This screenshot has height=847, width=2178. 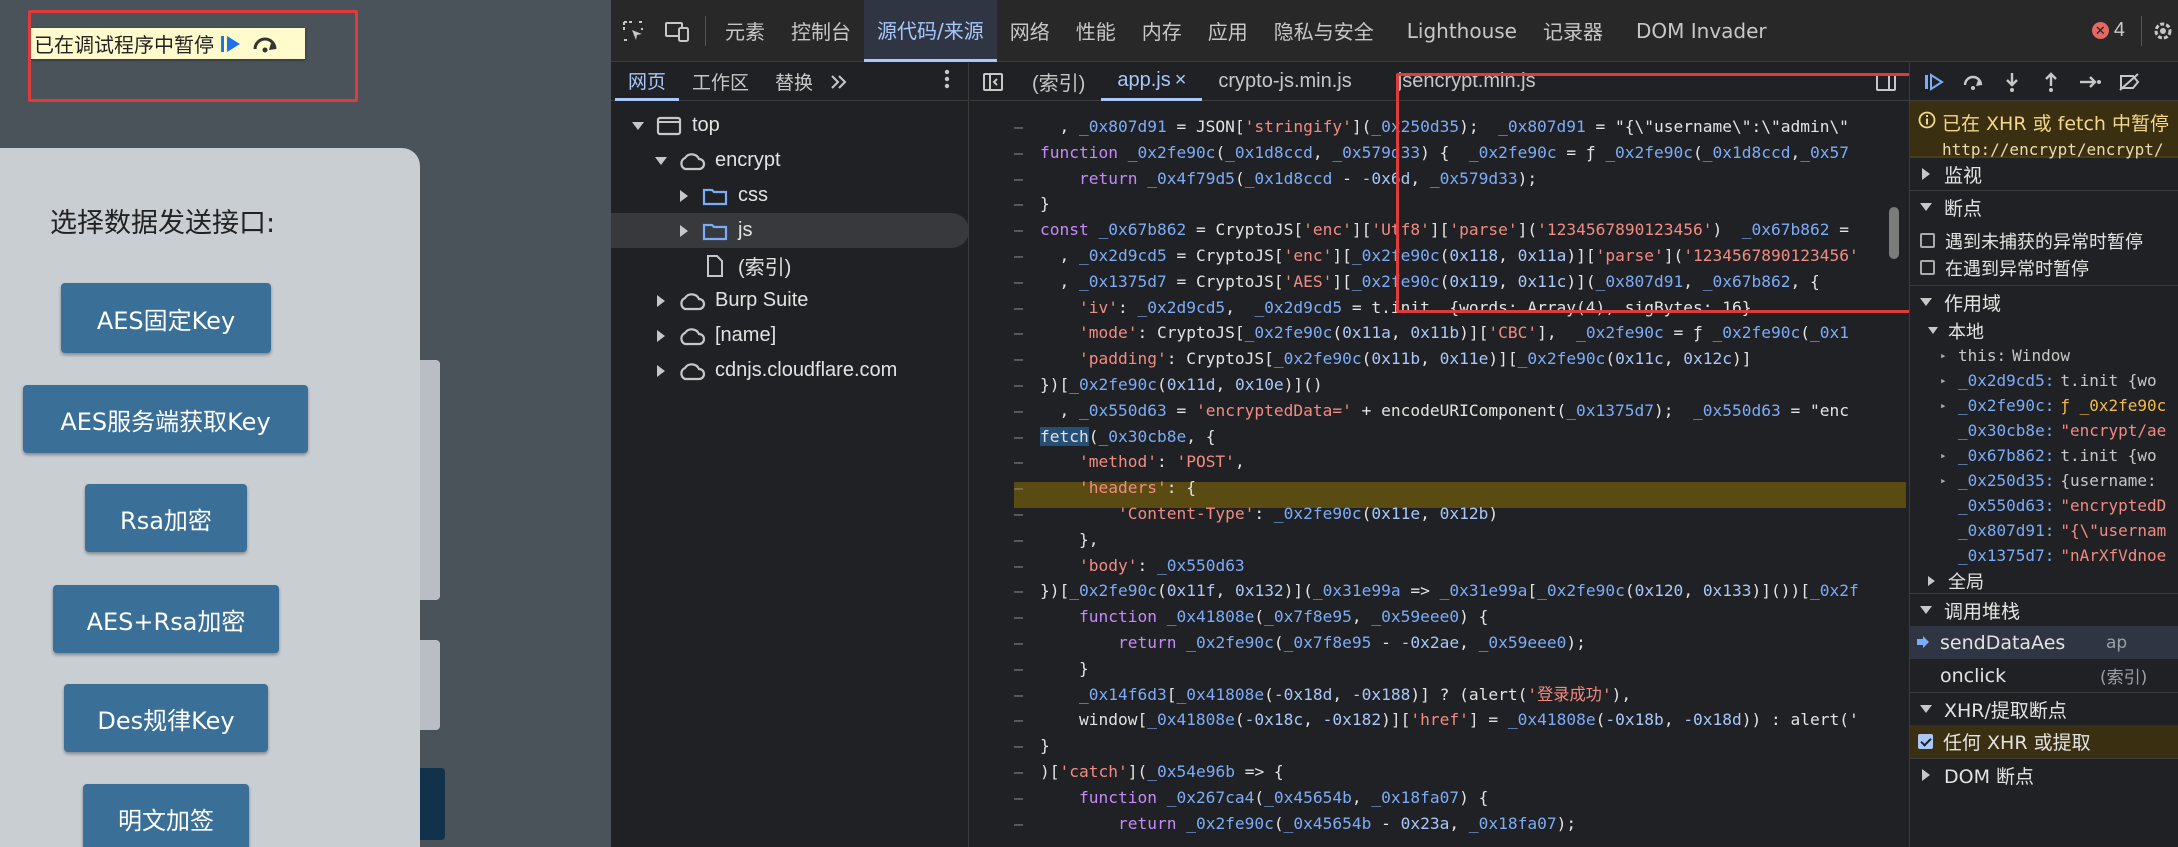 What do you see at coordinates (2044, 774) in the screenshot?
I see `section-dom-breakpoints: DOM 断点` at bounding box center [2044, 774].